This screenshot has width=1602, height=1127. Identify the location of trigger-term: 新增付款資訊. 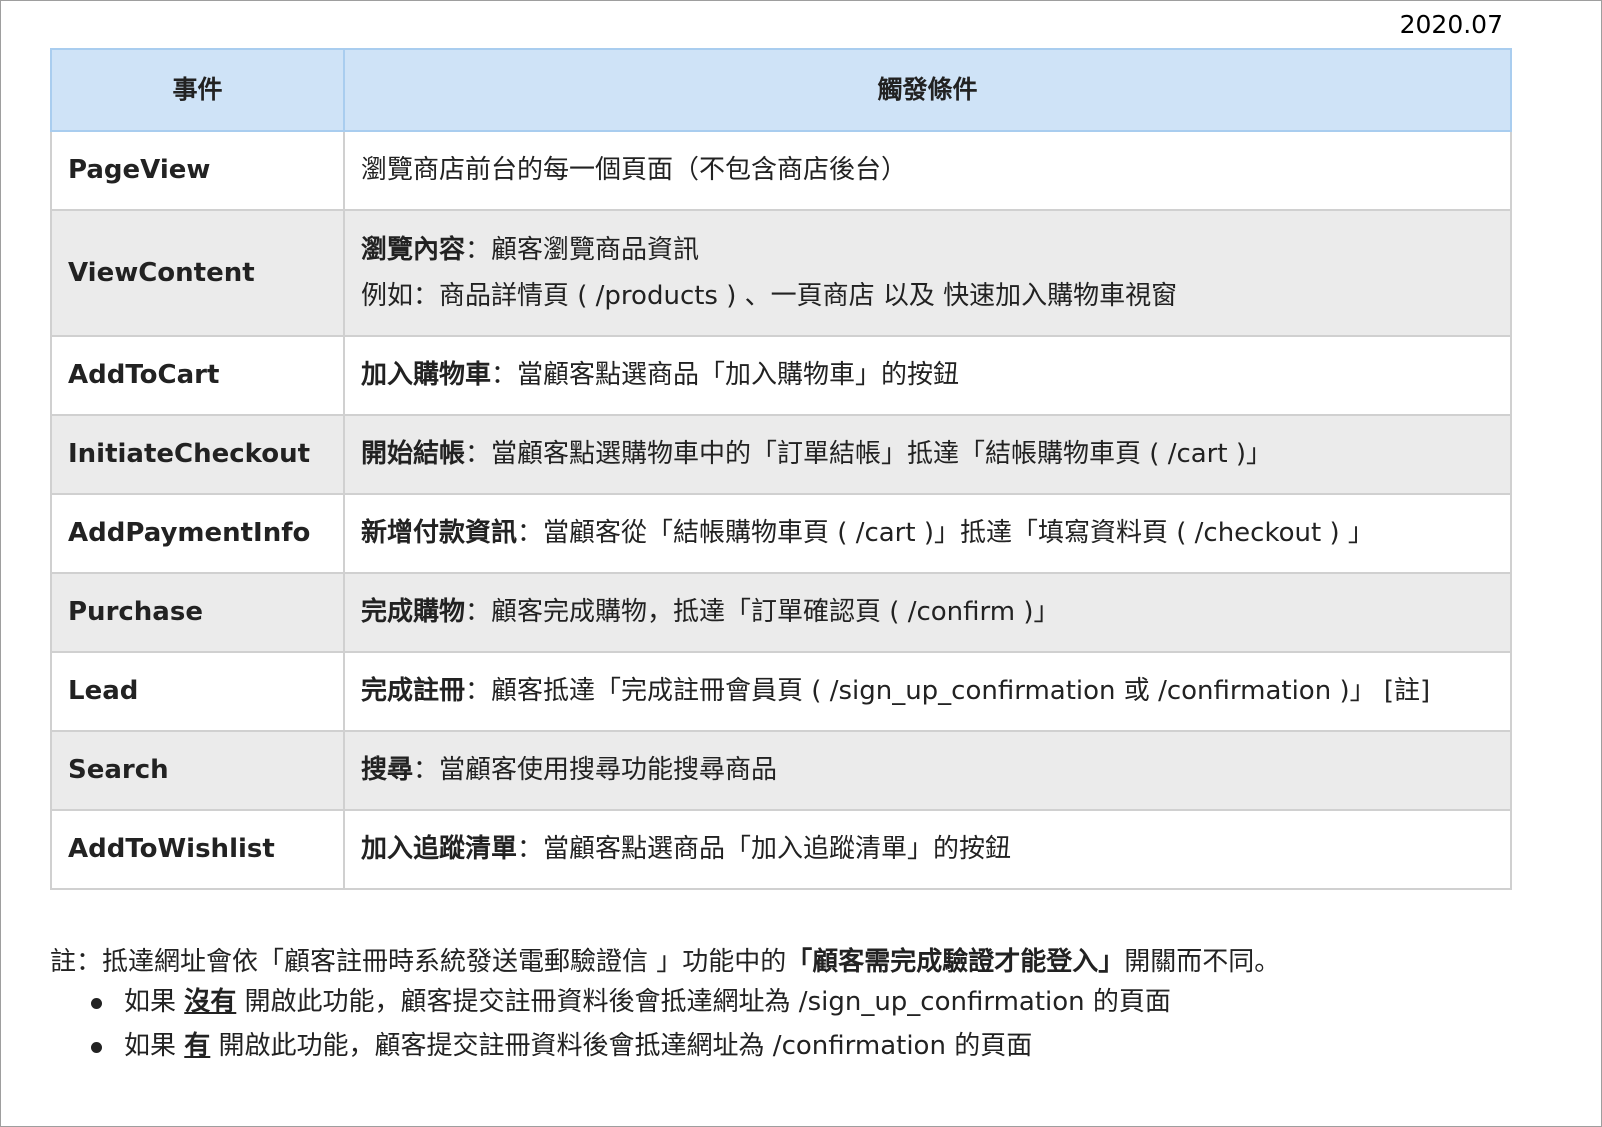
(439, 533).